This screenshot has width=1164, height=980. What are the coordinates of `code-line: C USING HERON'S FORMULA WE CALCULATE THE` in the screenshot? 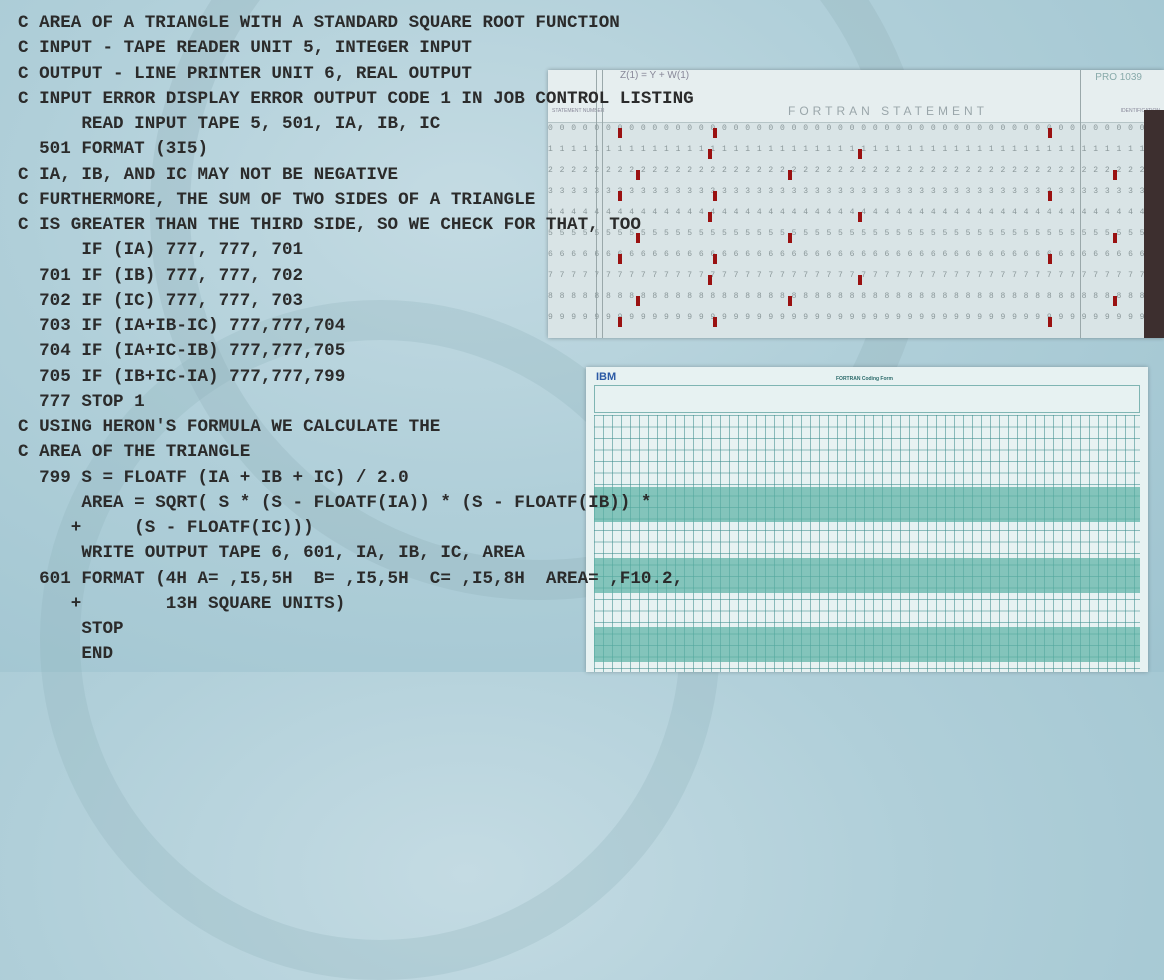 It's located at (229, 427).